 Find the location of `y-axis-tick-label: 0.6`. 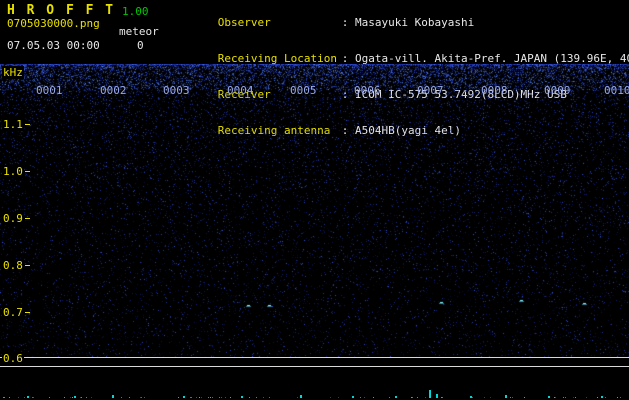

y-axis-tick-label: 0.6 is located at coordinates (13, 358).